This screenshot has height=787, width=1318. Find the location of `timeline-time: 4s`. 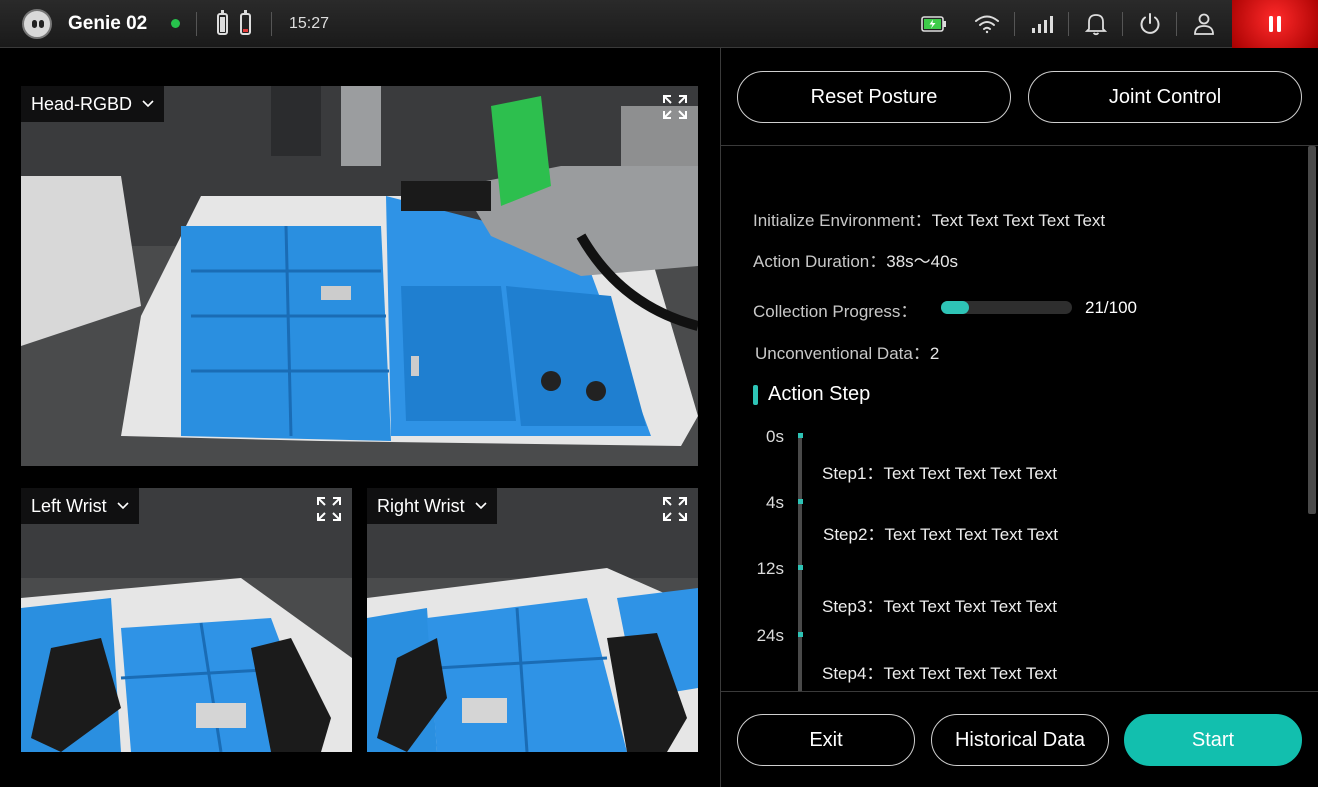

timeline-time: 4s is located at coordinates (775, 502).